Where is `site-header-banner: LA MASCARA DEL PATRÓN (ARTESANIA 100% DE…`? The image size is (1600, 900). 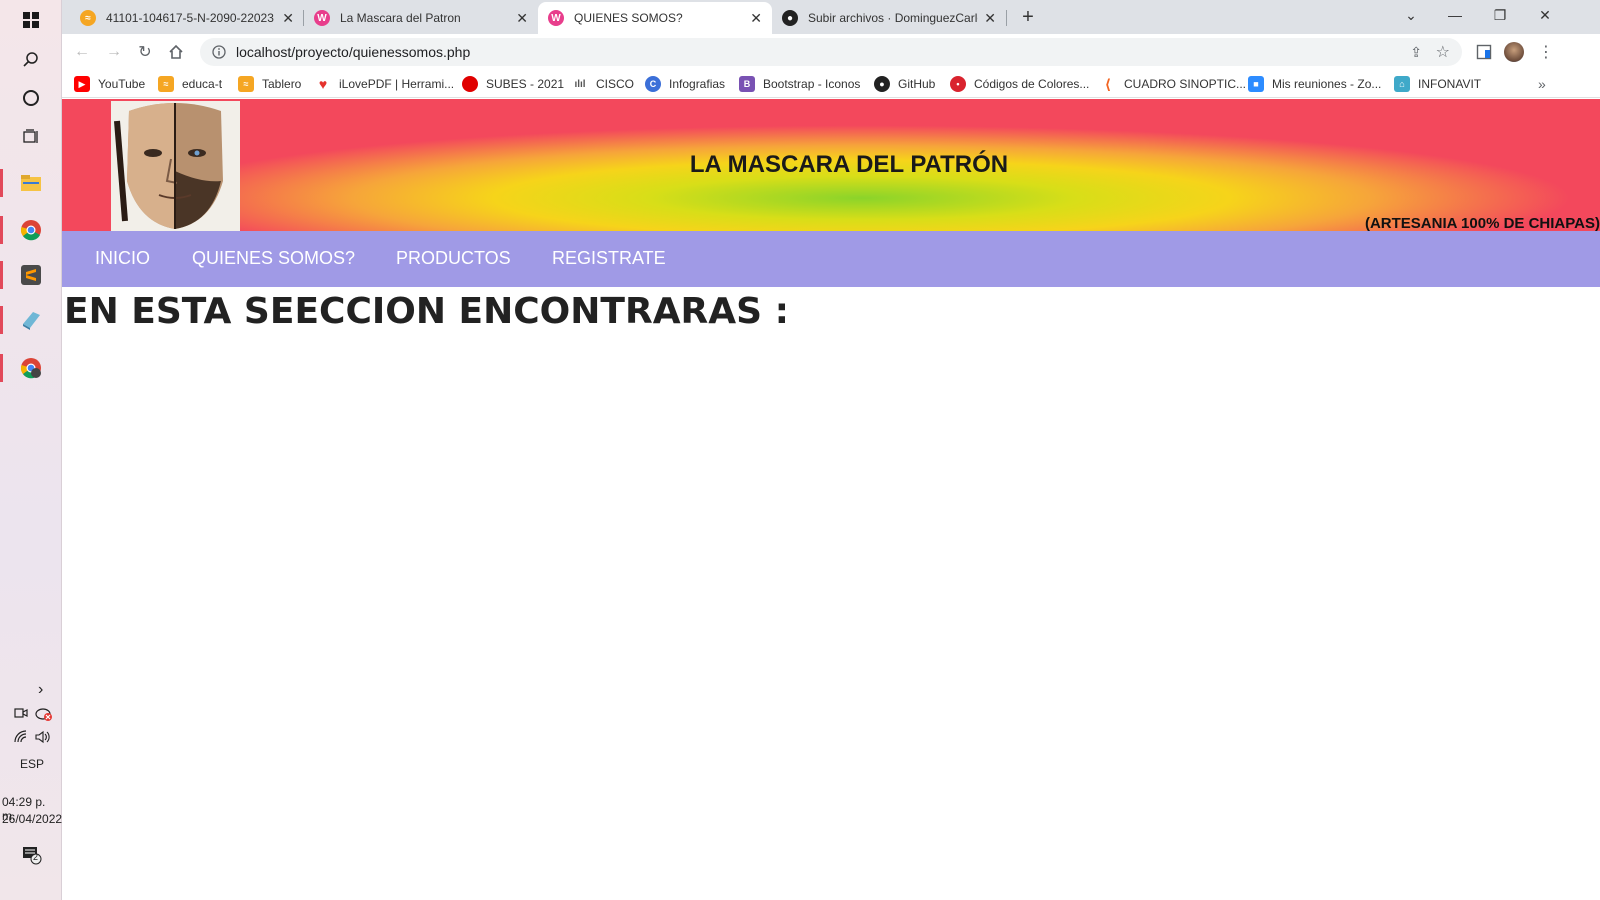 site-header-banner: LA MASCARA DEL PATRÓN (ARTESANIA 100% DE… is located at coordinates (831, 165).